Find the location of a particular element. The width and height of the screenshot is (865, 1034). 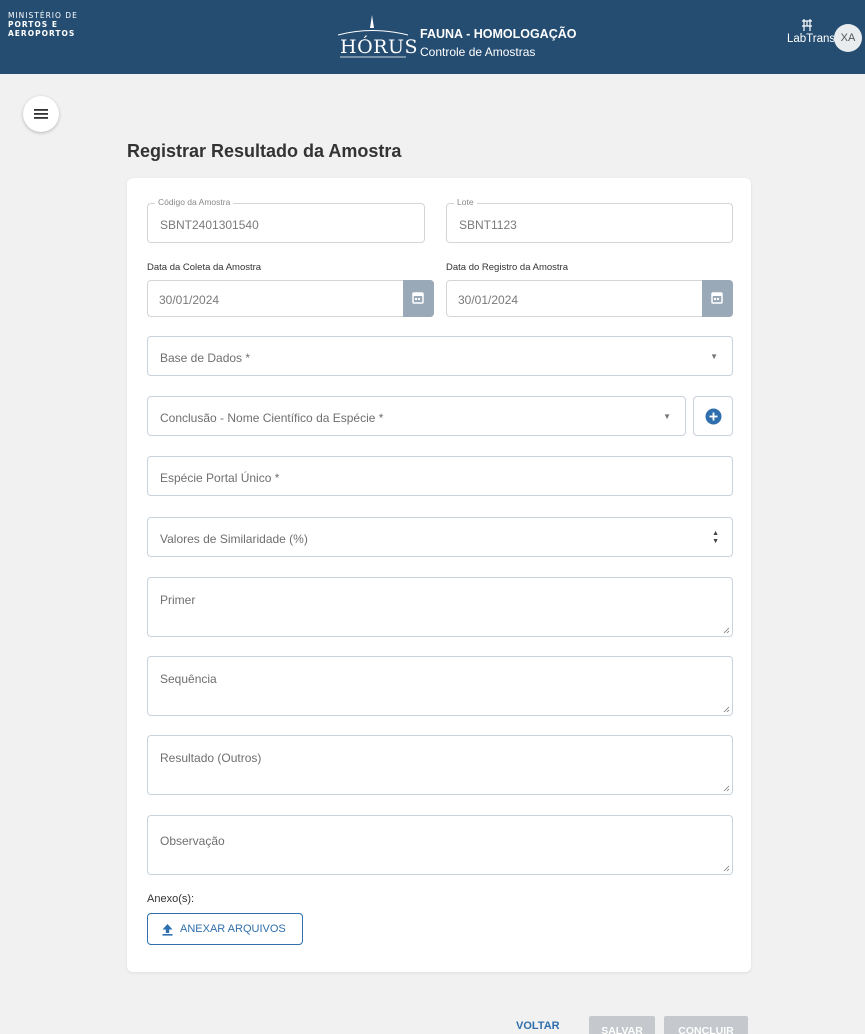

base-dados-placeholder: Base de Dados * is located at coordinates (205, 358).